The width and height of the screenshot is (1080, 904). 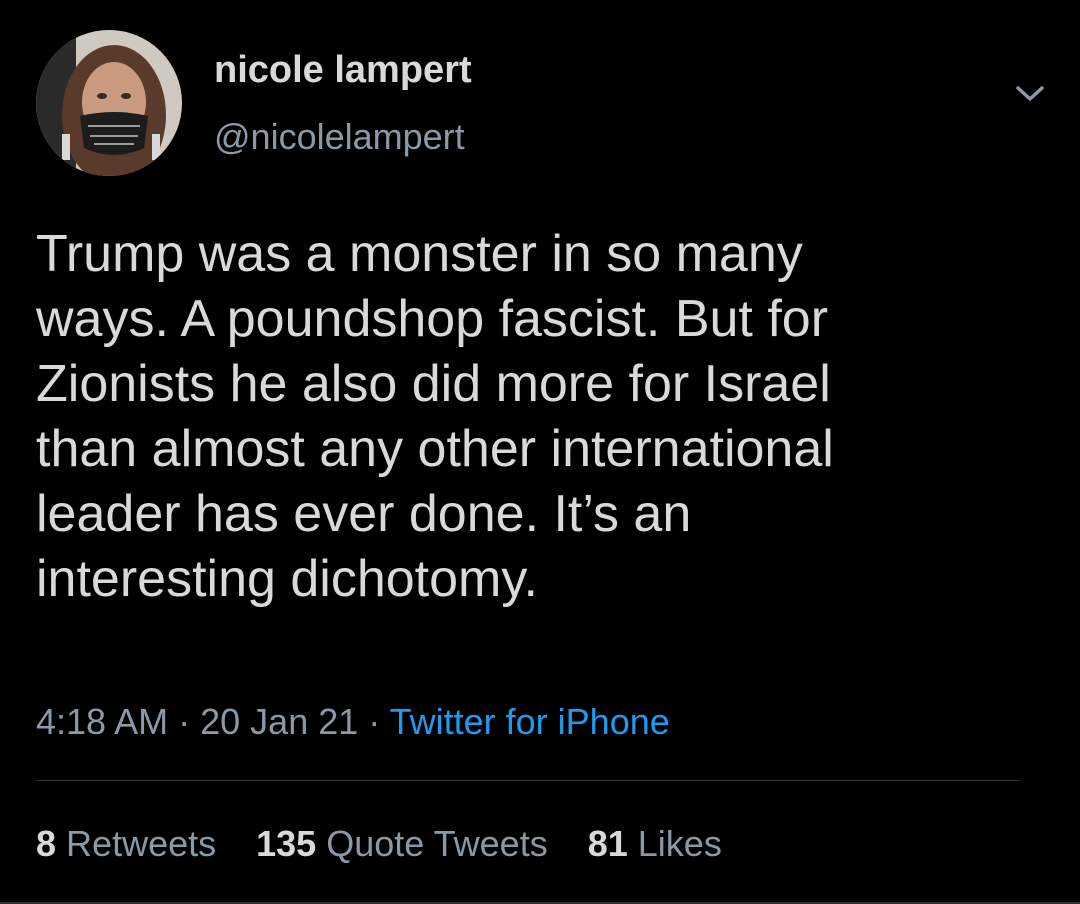 I want to click on tweet-time: 4:18 AM, so click(x=102, y=721).